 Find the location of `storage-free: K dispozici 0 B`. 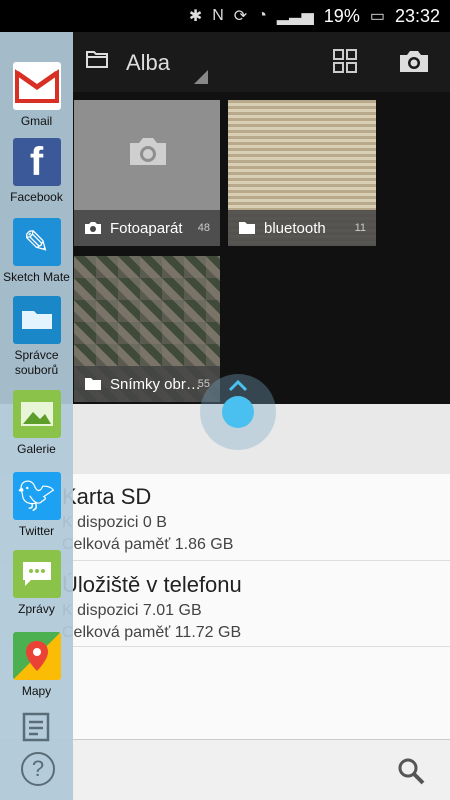

storage-free: K dispozici 0 B is located at coordinates (114, 522).